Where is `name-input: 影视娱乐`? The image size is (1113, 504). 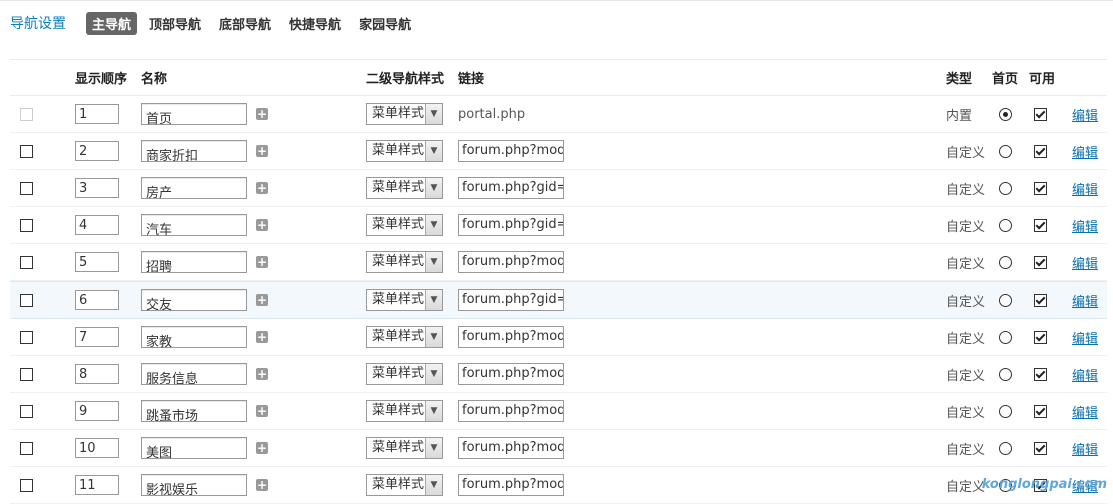
name-input: 影视娱乐 is located at coordinates (194, 486).